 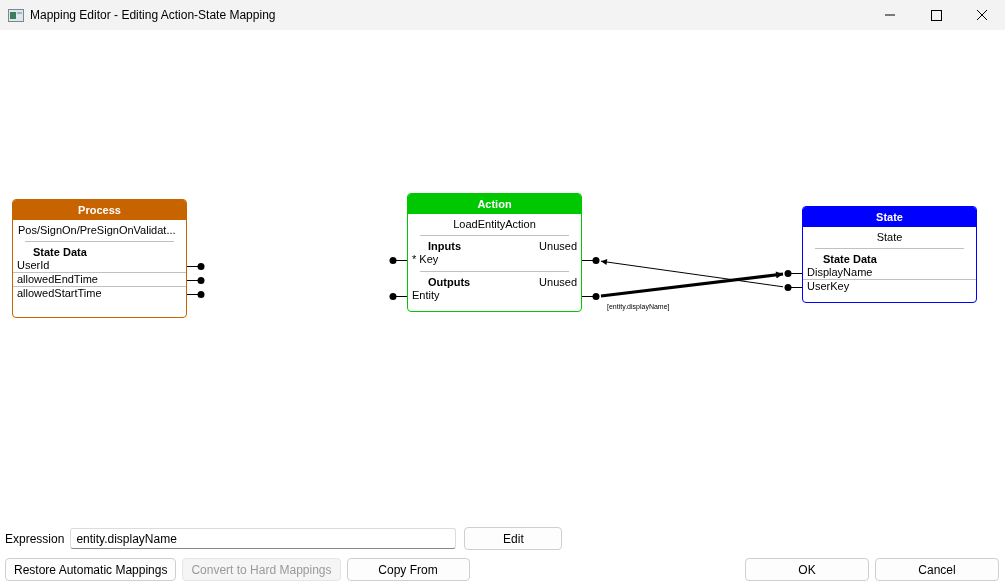 What do you see at coordinates (889, 237) in the screenshot?
I see `node-name: State` at bounding box center [889, 237].